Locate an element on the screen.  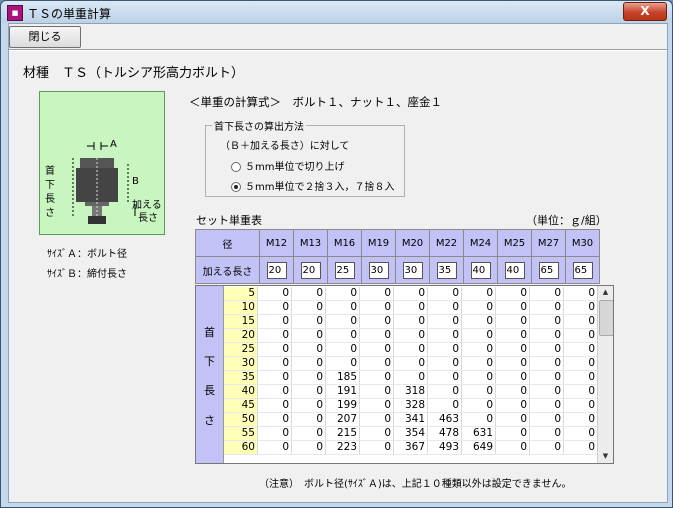
table-row: 40 0 0 191 0 318 0 0 0 0 0 is located at coordinates (411, 392).